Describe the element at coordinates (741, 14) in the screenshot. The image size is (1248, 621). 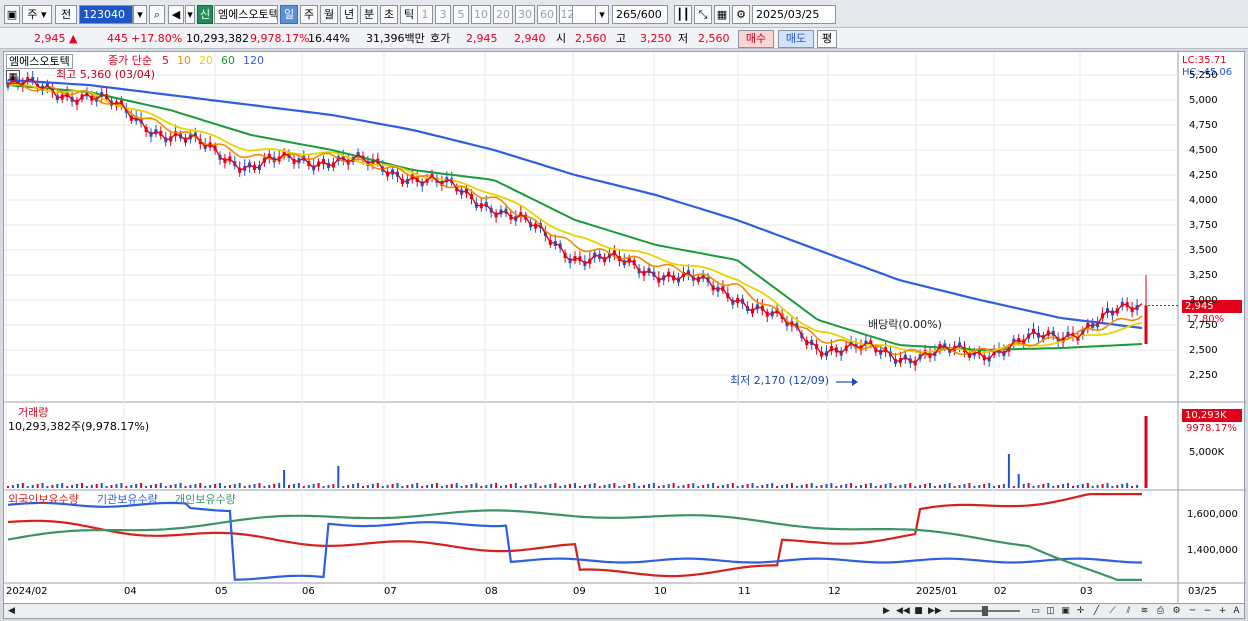
I see `gear-icon: ⚙` at that location.